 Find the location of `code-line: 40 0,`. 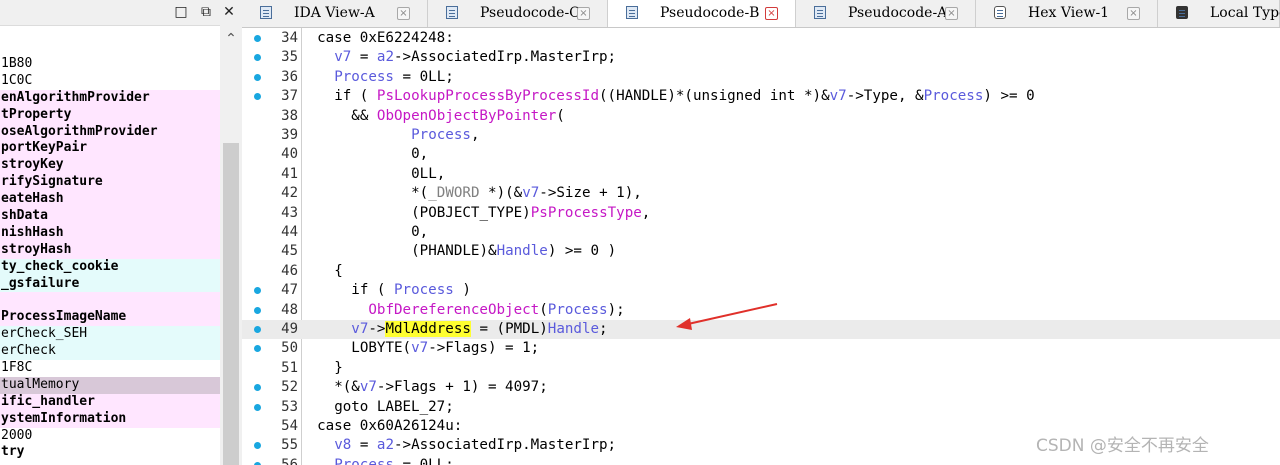

code-line: 40 0, is located at coordinates (761, 154).